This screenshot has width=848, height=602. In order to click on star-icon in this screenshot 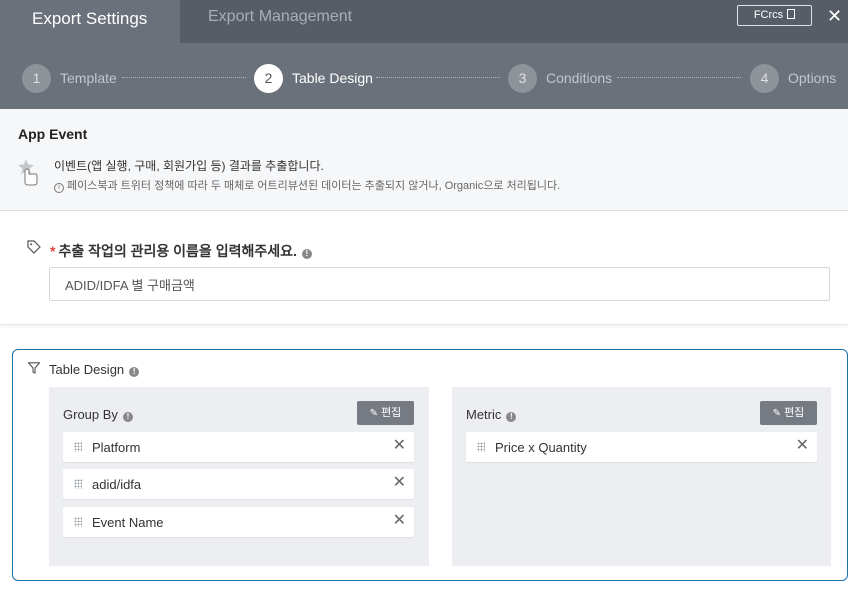, I will do `click(28, 172)`.